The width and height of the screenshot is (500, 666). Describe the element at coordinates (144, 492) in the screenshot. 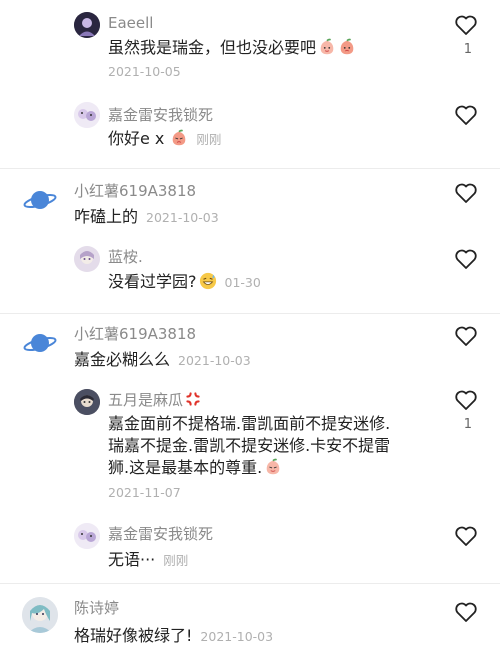

I see `reply-date: 2021-11-07` at that location.